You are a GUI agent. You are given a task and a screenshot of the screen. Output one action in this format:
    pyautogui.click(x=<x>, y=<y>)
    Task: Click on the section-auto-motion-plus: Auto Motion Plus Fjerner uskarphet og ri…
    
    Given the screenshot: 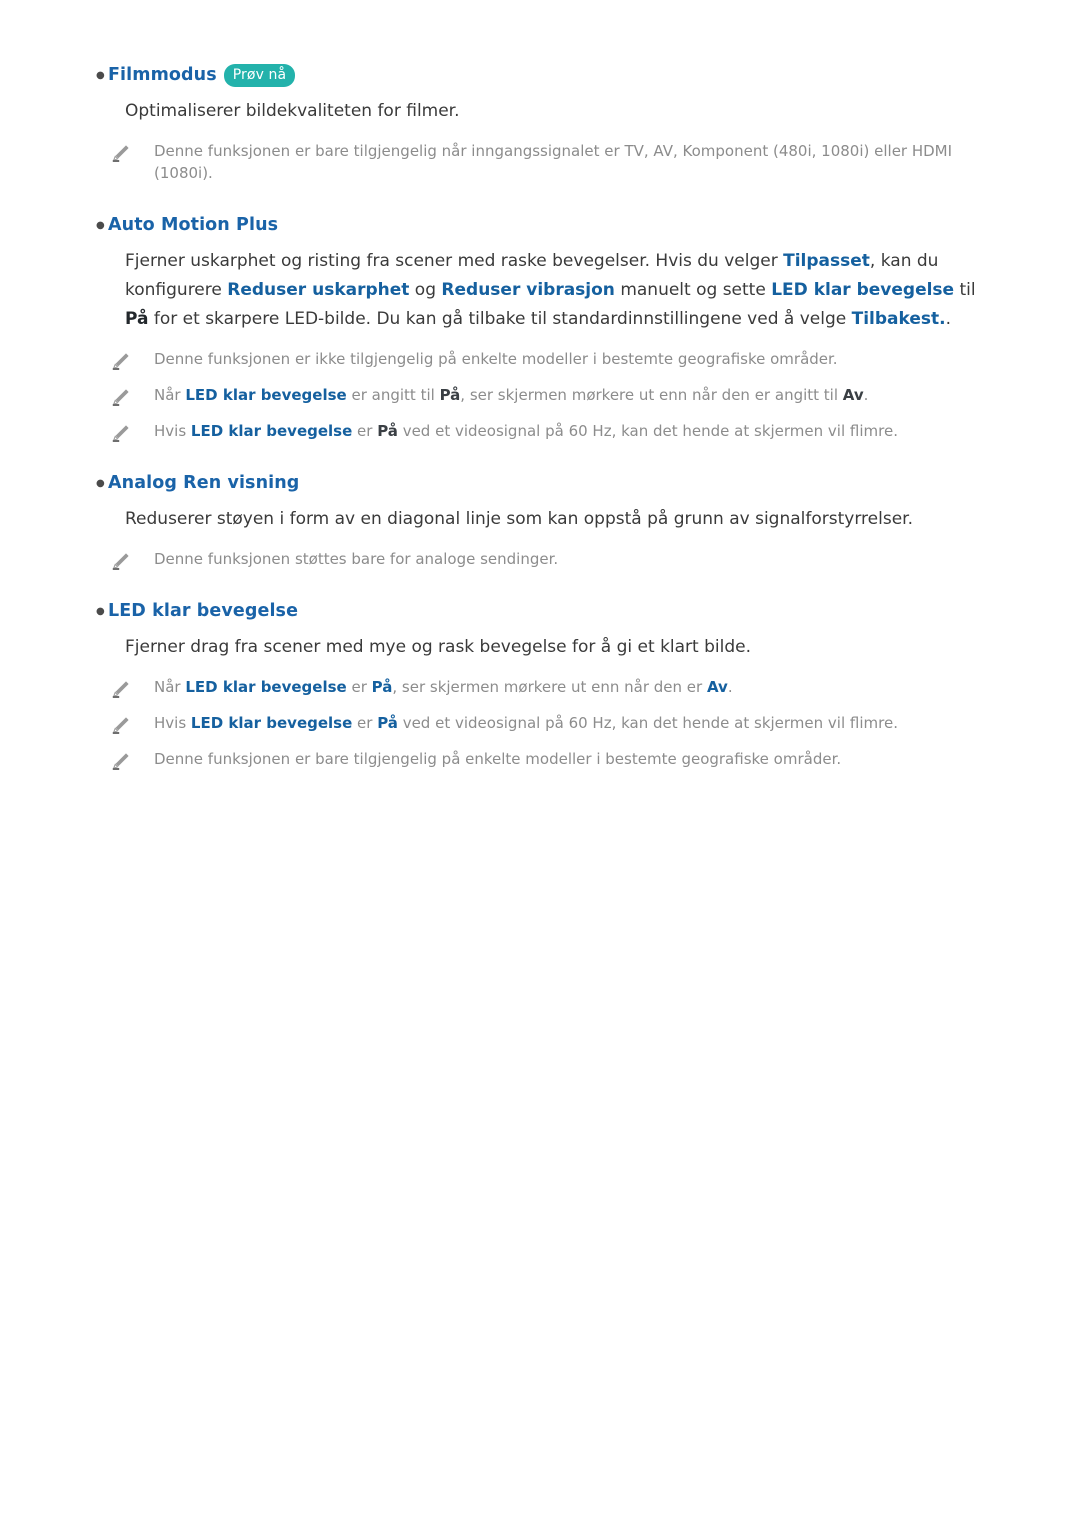 What is the action you would take?
    pyautogui.click(x=540, y=326)
    